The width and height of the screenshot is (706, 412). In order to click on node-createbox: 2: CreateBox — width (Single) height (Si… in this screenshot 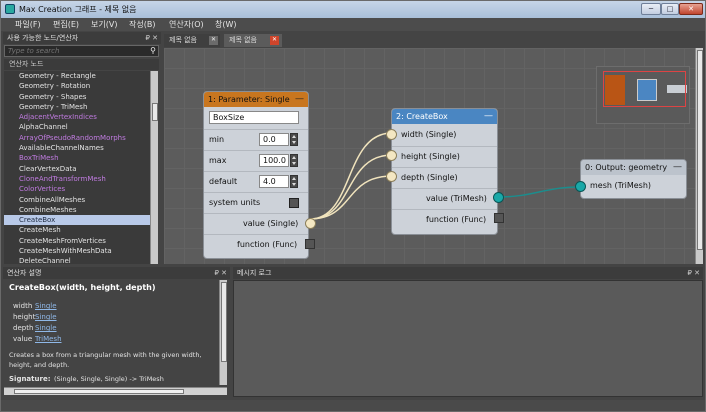, I will do `click(445, 171)`.